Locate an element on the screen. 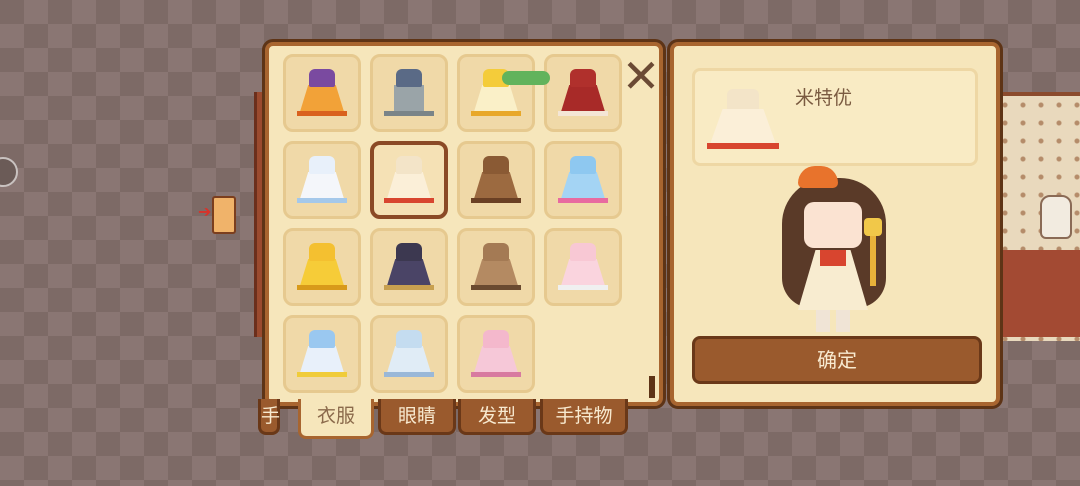 Image resolution: width=1080 pixels, height=486 pixels. outfit-slot-light-blue-dress is located at coordinates (409, 354).